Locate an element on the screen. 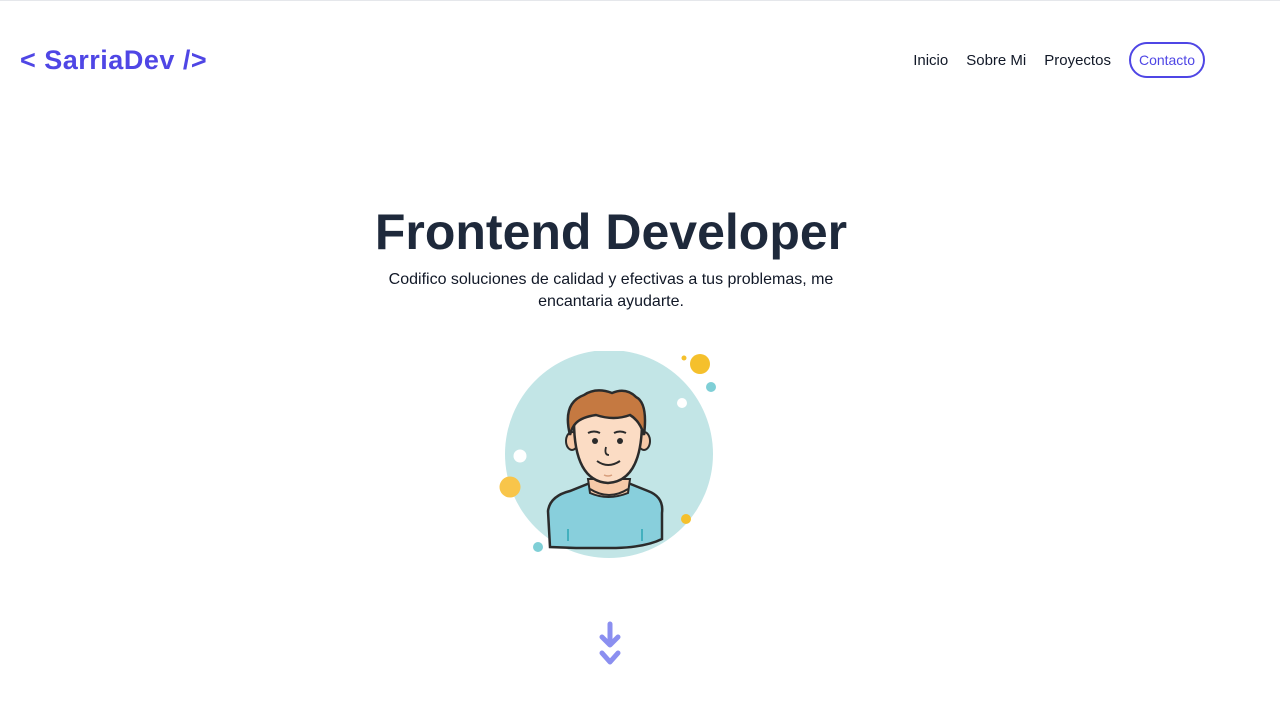 Image resolution: width=1280 pixels, height=720 pixels. scroll-down-svg is located at coordinates (610, 643).